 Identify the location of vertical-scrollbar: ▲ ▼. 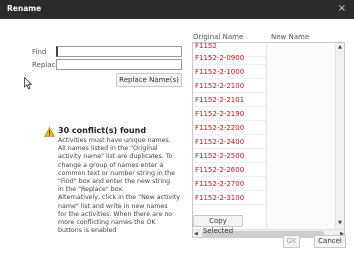
(339, 136).